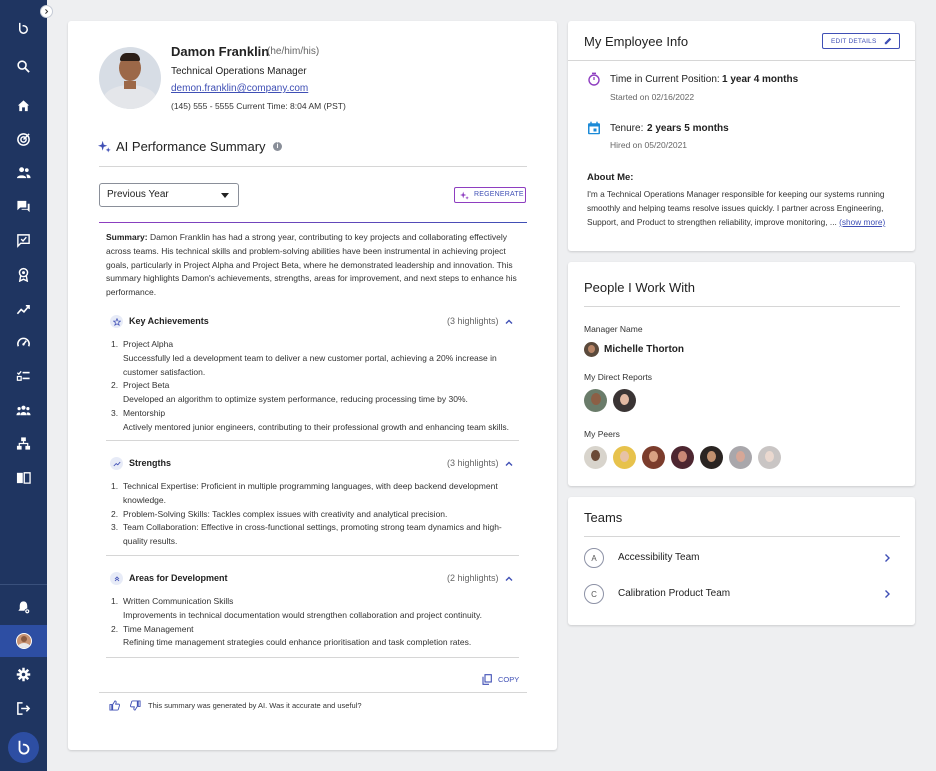 The width and height of the screenshot is (936, 771). I want to click on development-count: (2 highlights), so click(473, 578).